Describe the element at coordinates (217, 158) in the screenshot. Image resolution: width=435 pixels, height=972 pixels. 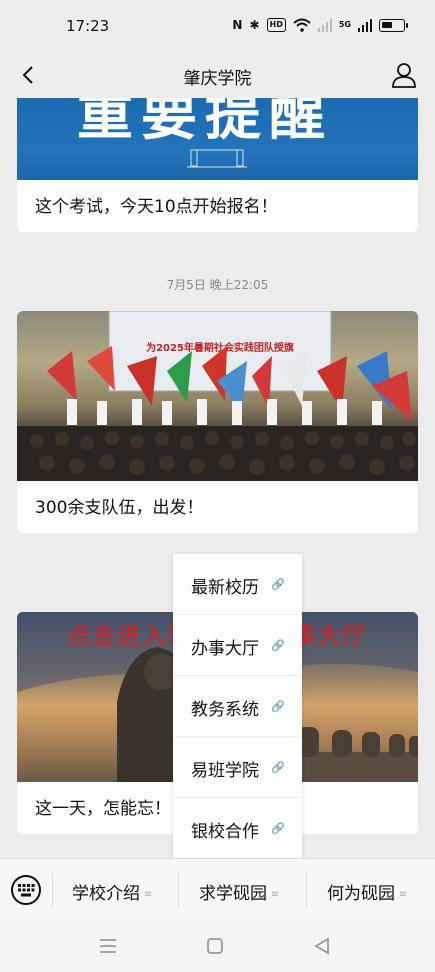
I see `campus-gate-graphic` at that location.